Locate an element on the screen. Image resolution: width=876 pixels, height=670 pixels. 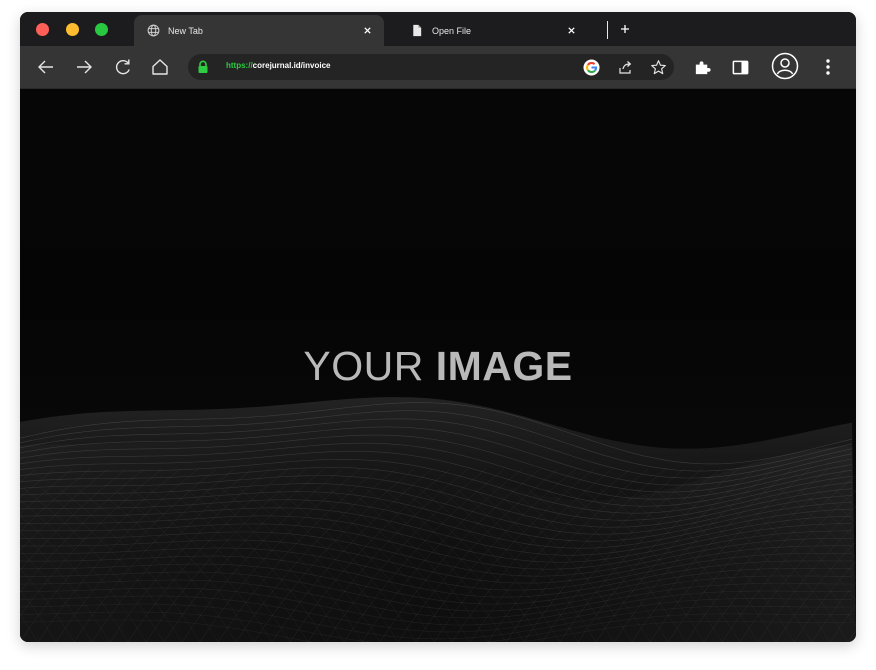
home-button is located at coordinates (160, 67).